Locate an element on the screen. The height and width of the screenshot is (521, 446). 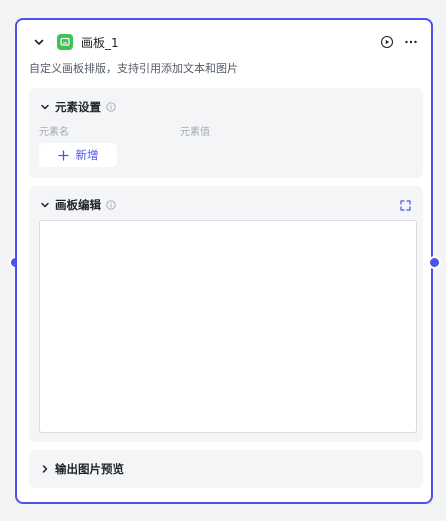
add-element-button: 新增 is located at coordinates (78, 155).